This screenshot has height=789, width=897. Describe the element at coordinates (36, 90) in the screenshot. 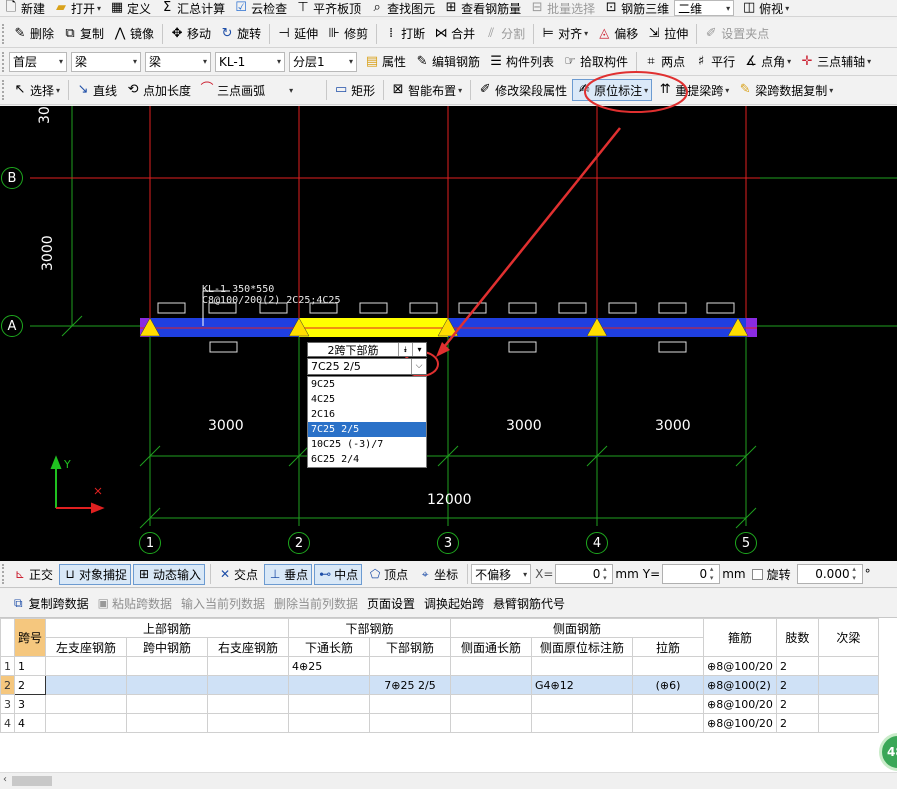

I see `select-button: ↖ 选择 ▾` at that location.